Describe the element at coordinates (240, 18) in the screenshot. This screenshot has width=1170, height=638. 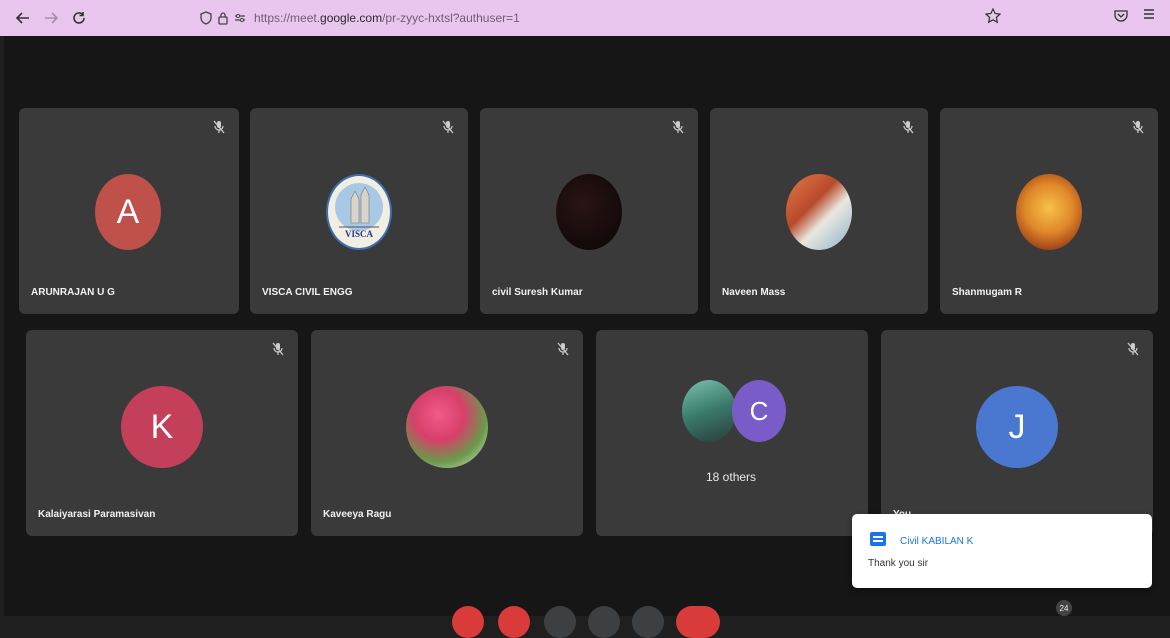
I see `permissions-icon` at that location.